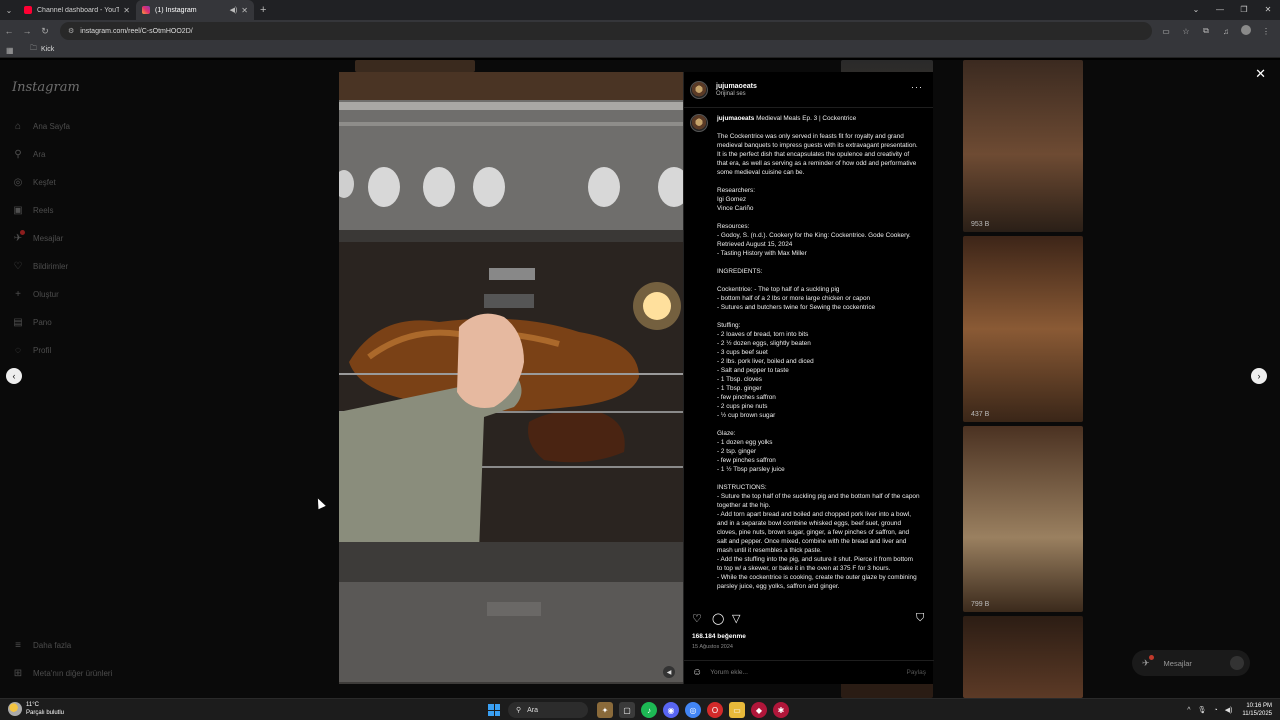 The width and height of the screenshot is (1280, 720). I want to click on sidebar-item-more: ≡ Daha fazla, so click(41, 645).